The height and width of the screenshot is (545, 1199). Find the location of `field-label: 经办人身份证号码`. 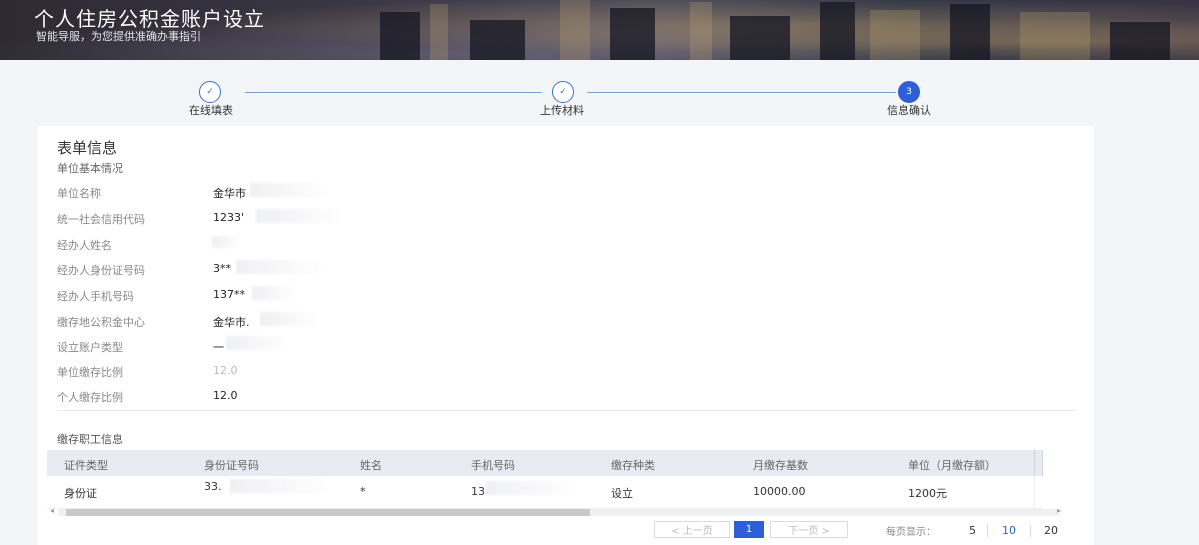

field-label: 经办人身份证号码 is located at coordinates (101, 270).